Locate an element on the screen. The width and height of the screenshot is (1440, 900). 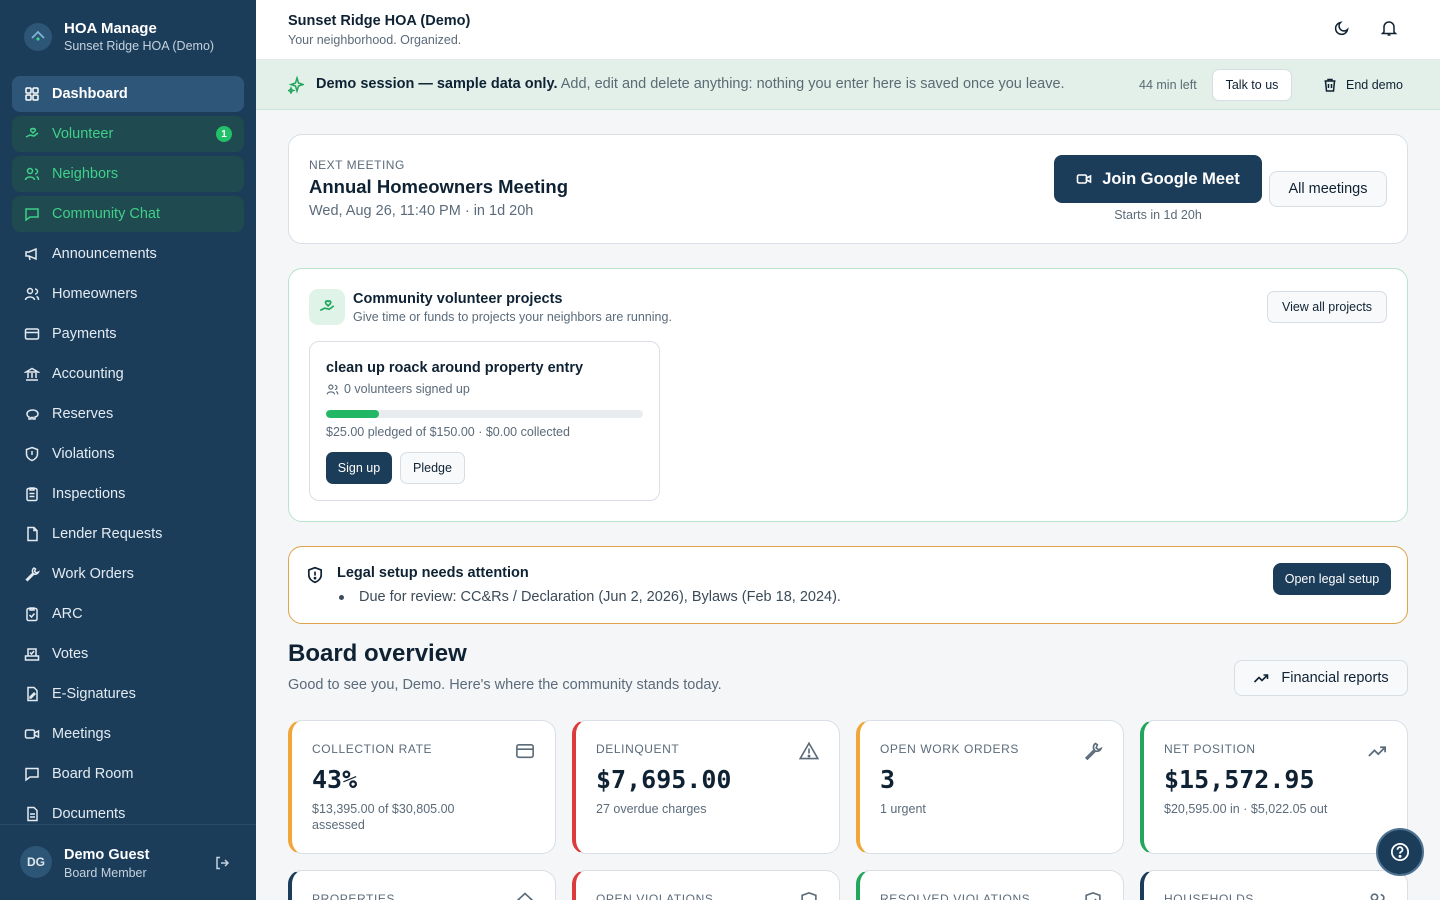
pledge-progress-bar is located at coordinates (484, 414).